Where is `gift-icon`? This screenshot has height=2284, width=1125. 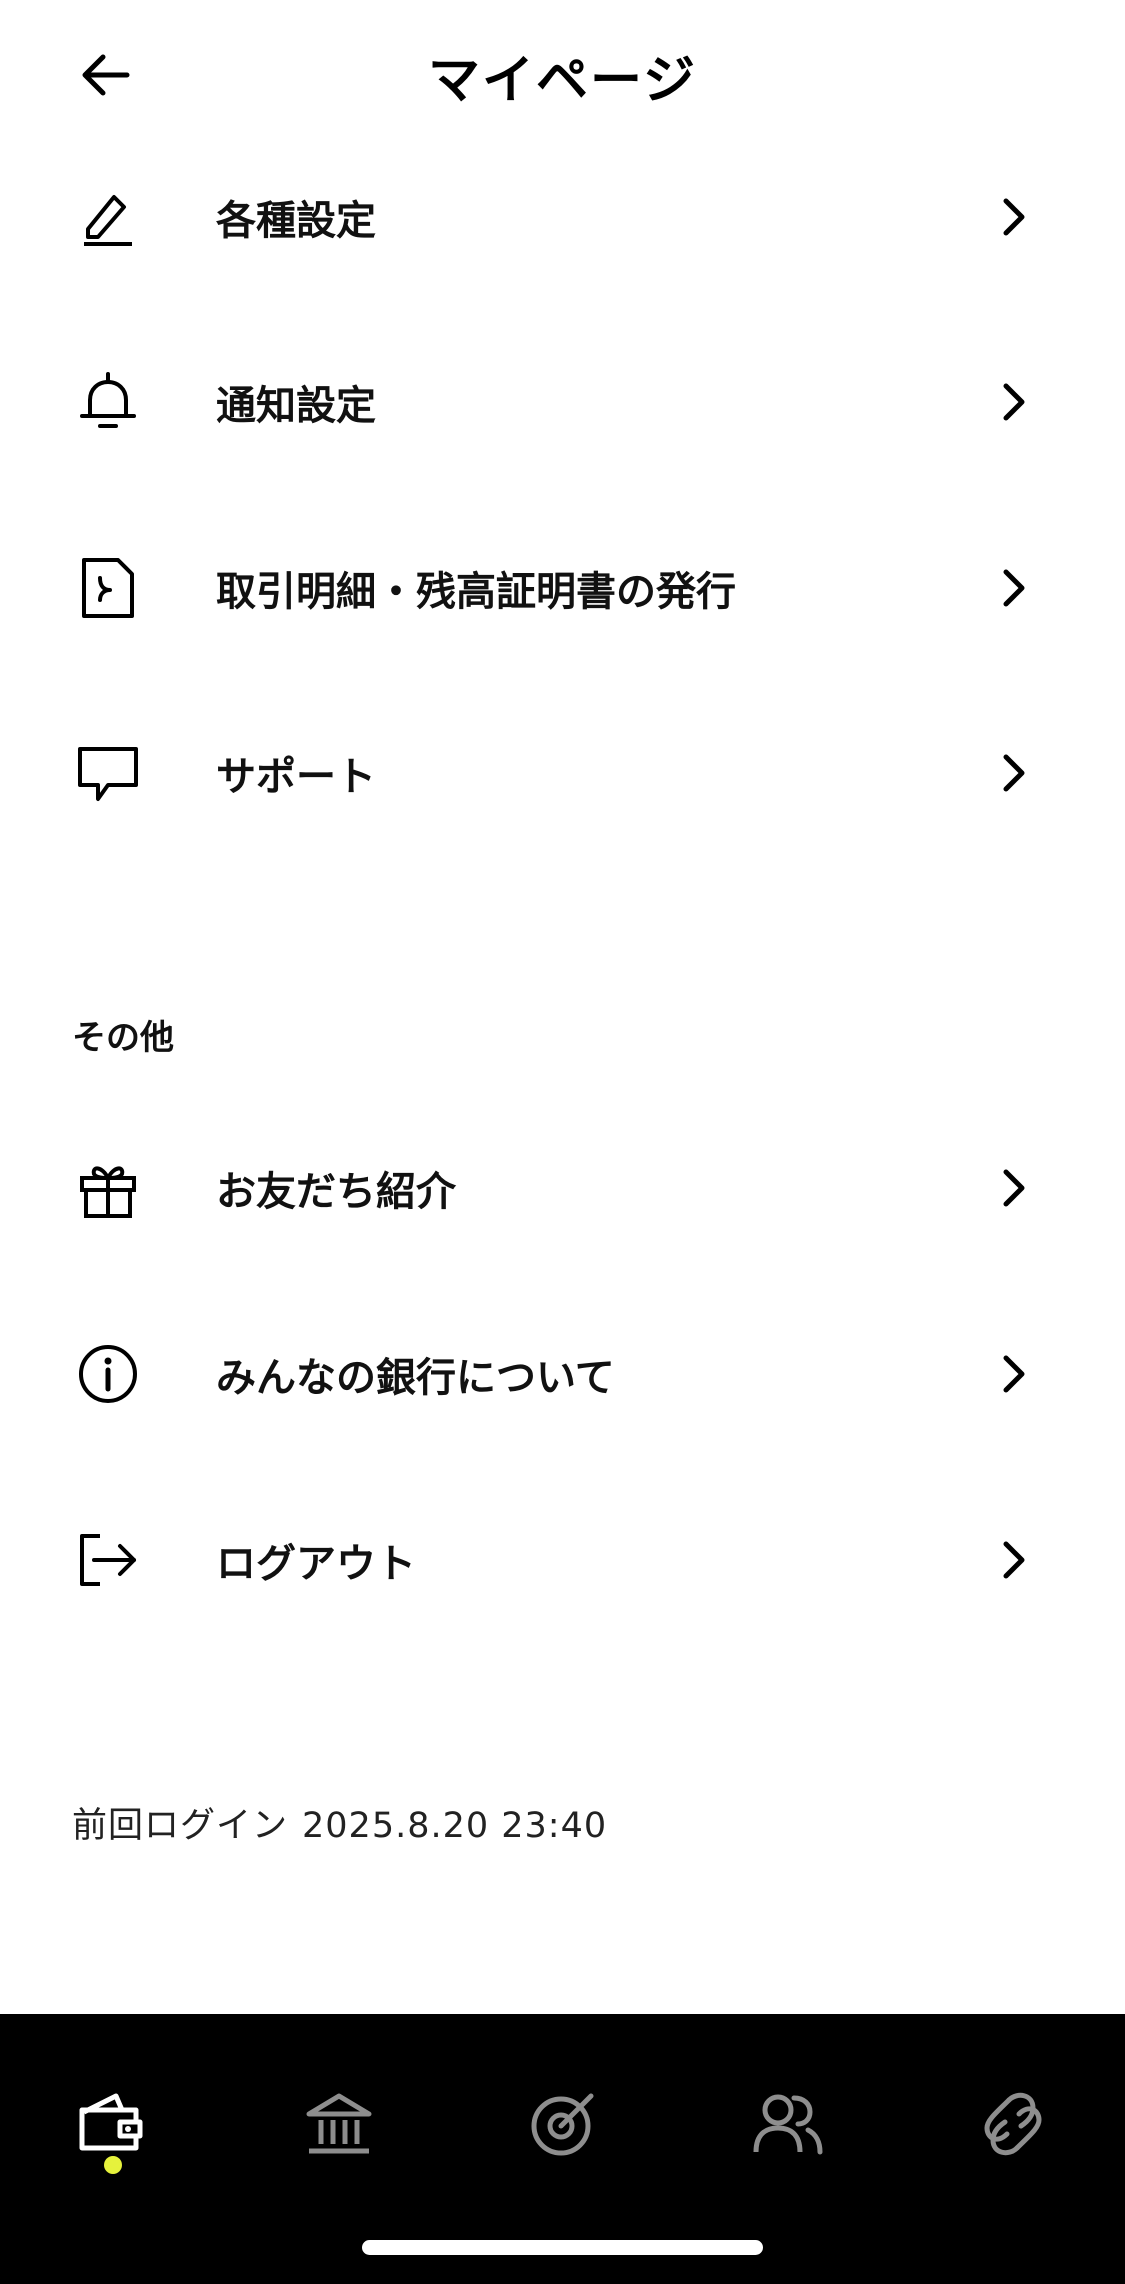
gift-icon is located at coordinates (108, 1188).